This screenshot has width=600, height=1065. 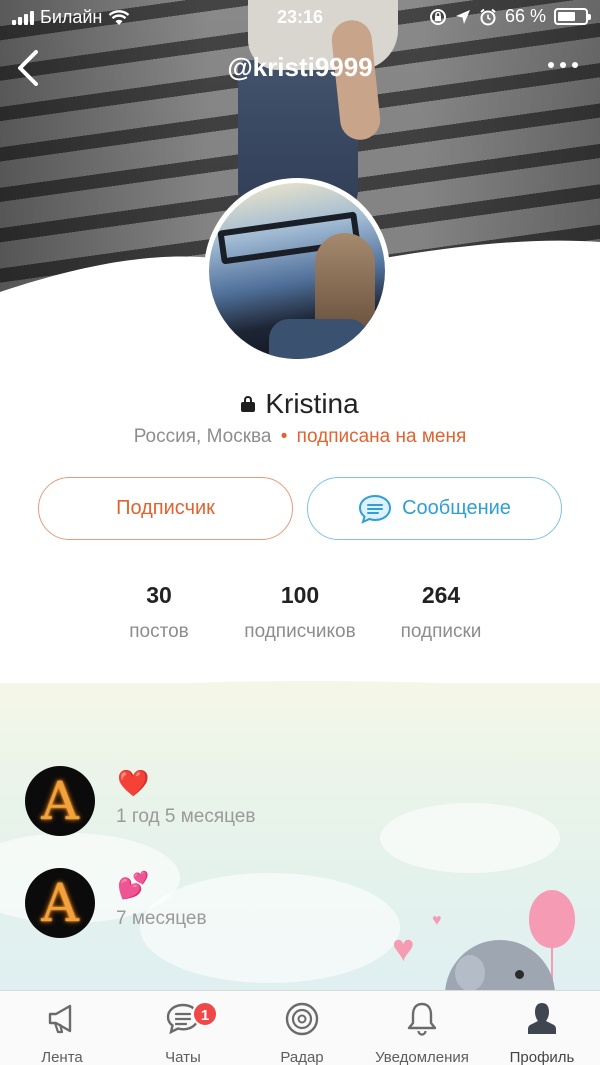 What do you see at coordinates (456, 508) in the screenshot?
I see `message-button-label: Сообщение` at bounding box center [456, 508].